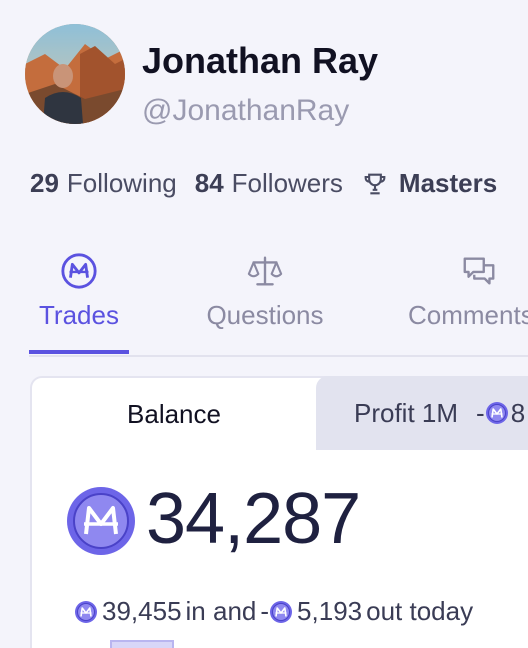 The width and height of the screenshot is (528, 648). I want to click on tab-trades-label: Trades, so click(79, 315).